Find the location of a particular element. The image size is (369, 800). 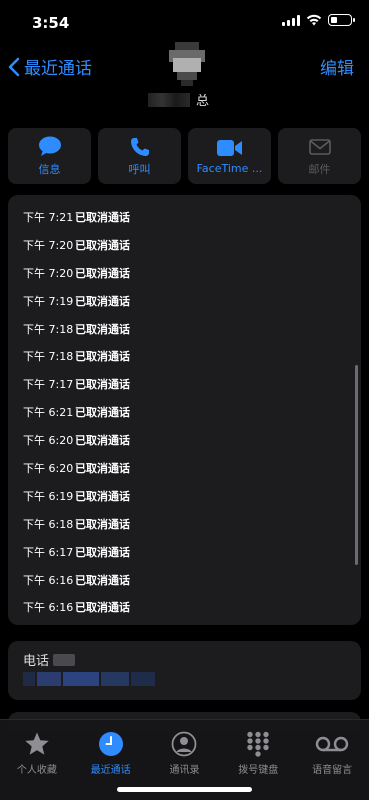

phone-number-card: 电话 is located at coordinates (184, 670).